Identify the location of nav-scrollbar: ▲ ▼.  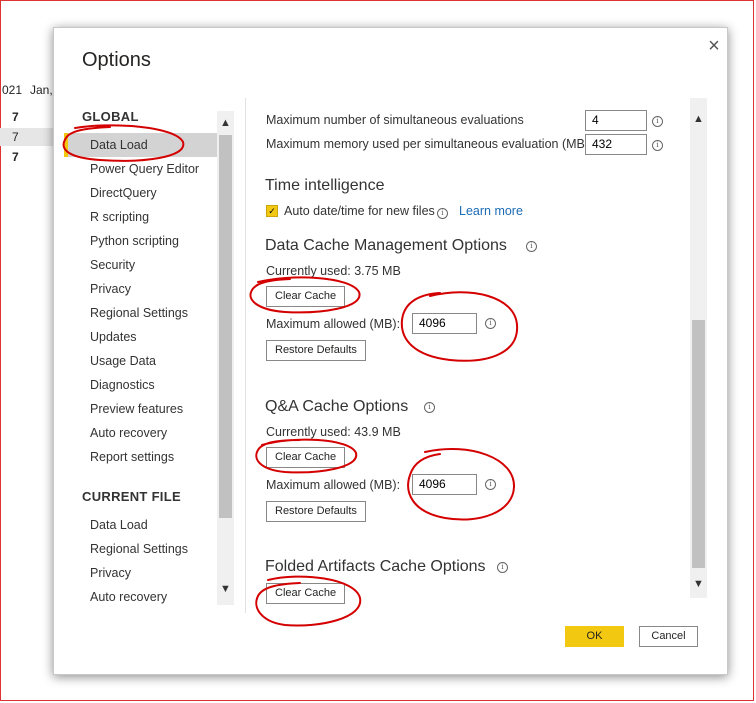
(225, 358).